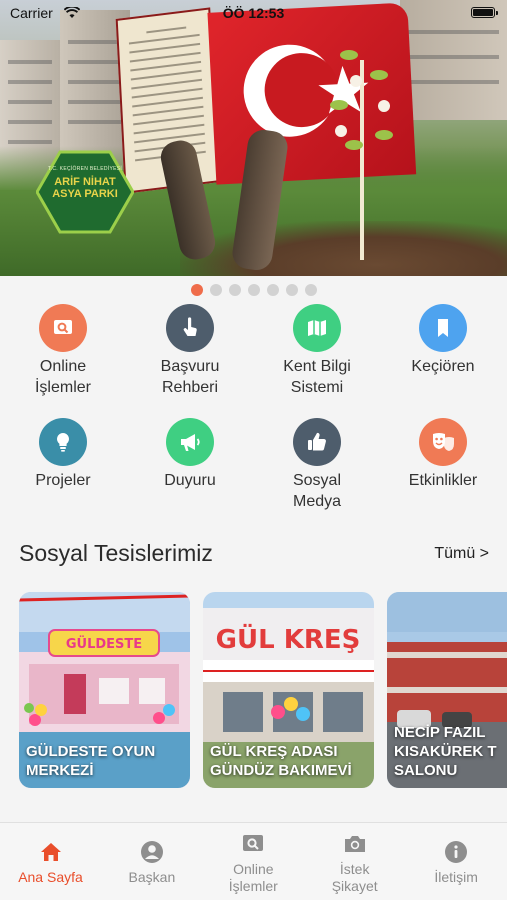 The height and width of the screenshot is (900, 507). Describe the element at coordinates (63, 442) in the screenshot. I see `lightbulb-icon` at that location.